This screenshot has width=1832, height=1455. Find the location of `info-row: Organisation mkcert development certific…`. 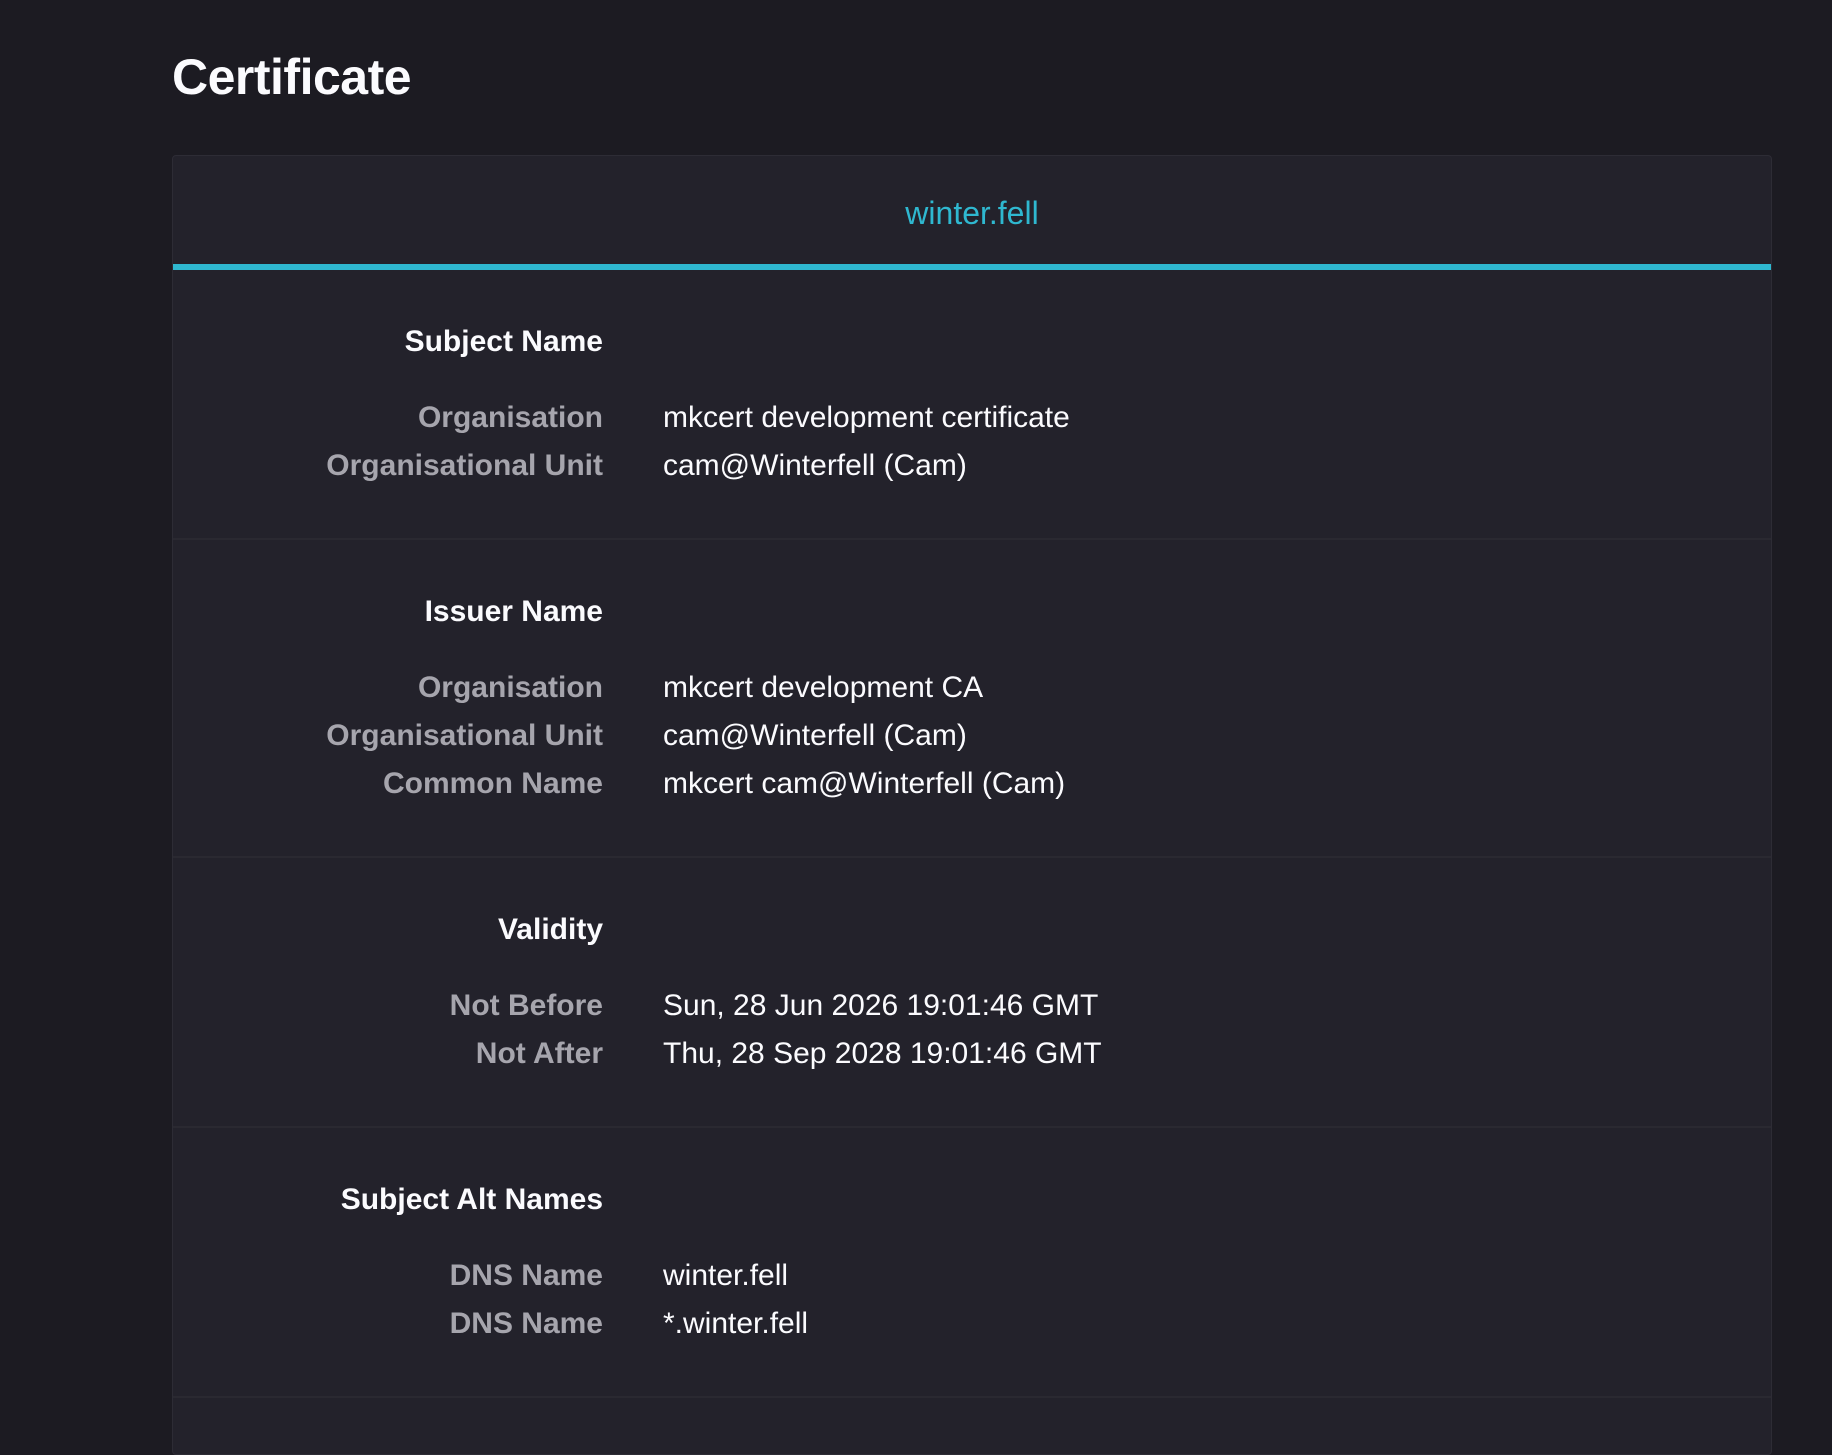

info-row: Organisation mkcert development certific… is located at coordinates (972, 418).